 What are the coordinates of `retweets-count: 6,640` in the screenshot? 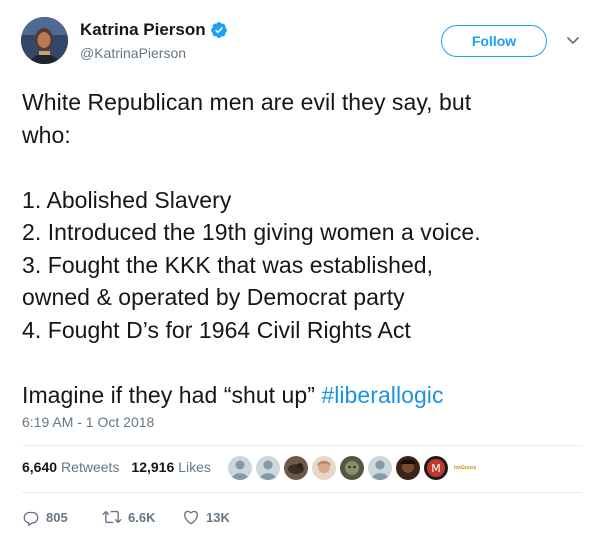 It's located at (39, 467).